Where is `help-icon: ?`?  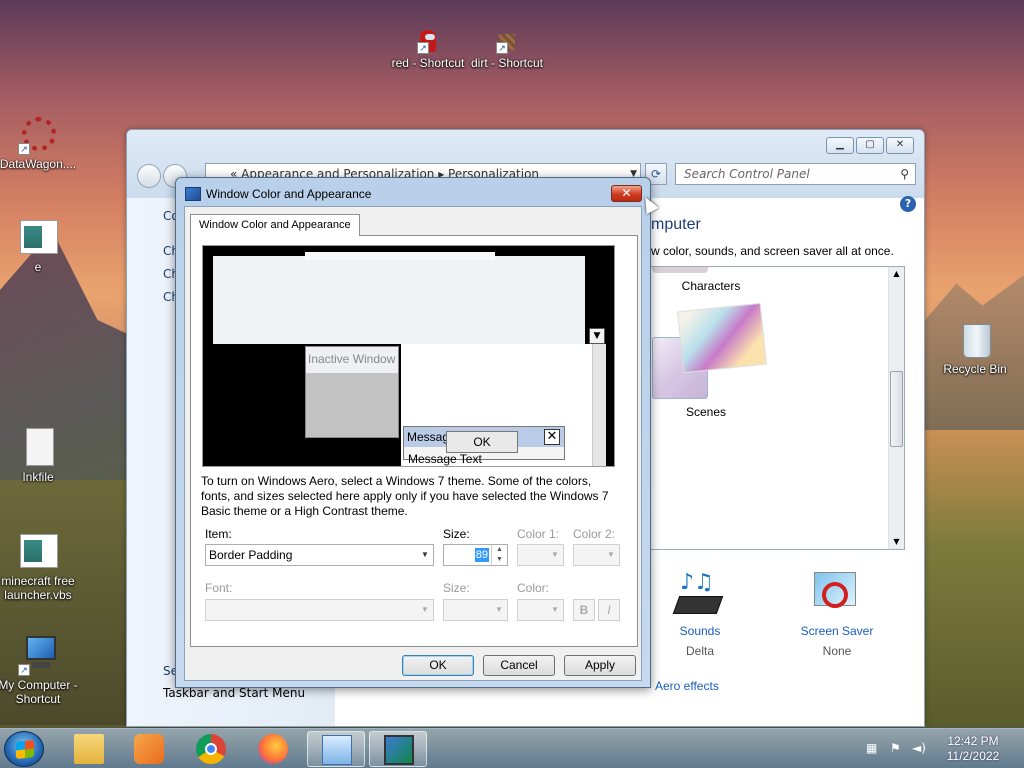 help-icon: ? is located at coordinates (908, 204).